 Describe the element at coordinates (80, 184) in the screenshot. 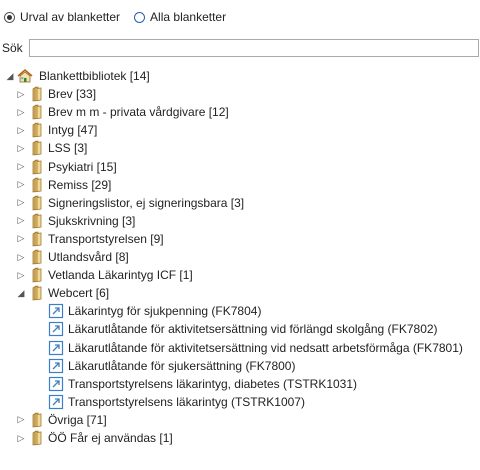

I see `tree-folder-label: Remiss [29]` at that location.